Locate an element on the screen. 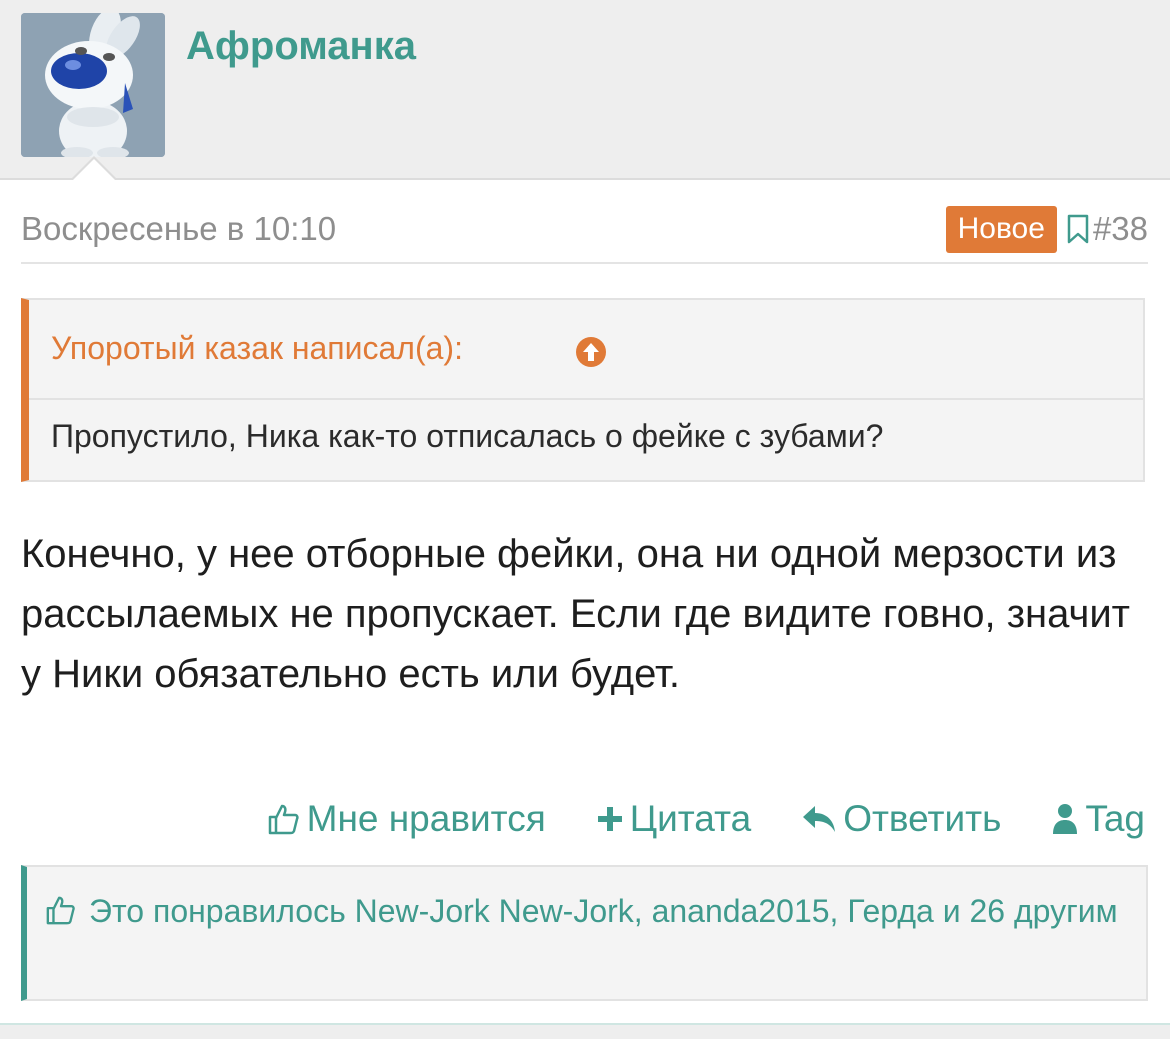 The width and height of the screenshot is (1170, 1039). user-icon is located at coordinates (1065, 819).